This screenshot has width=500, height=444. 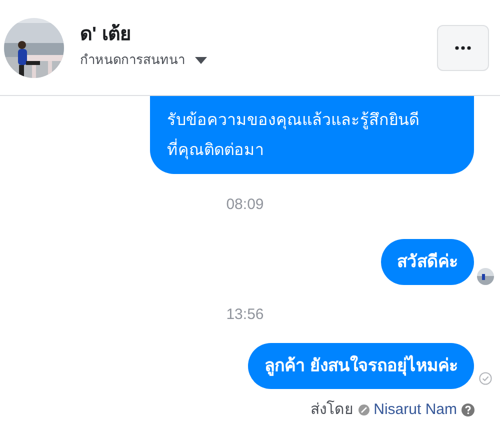 I want to click on caret-icon, so click(x=201, y=60).